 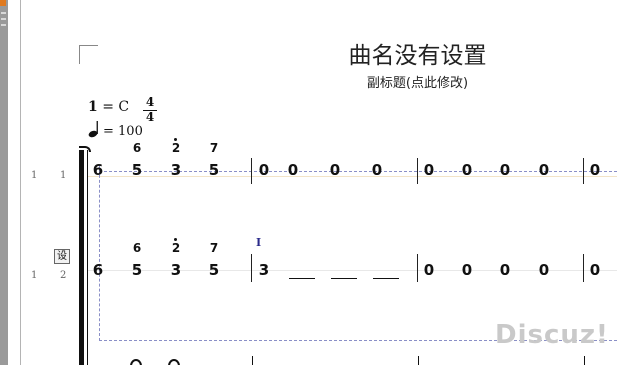 I want to click on key-name: = C, so click(x=113, y=107).